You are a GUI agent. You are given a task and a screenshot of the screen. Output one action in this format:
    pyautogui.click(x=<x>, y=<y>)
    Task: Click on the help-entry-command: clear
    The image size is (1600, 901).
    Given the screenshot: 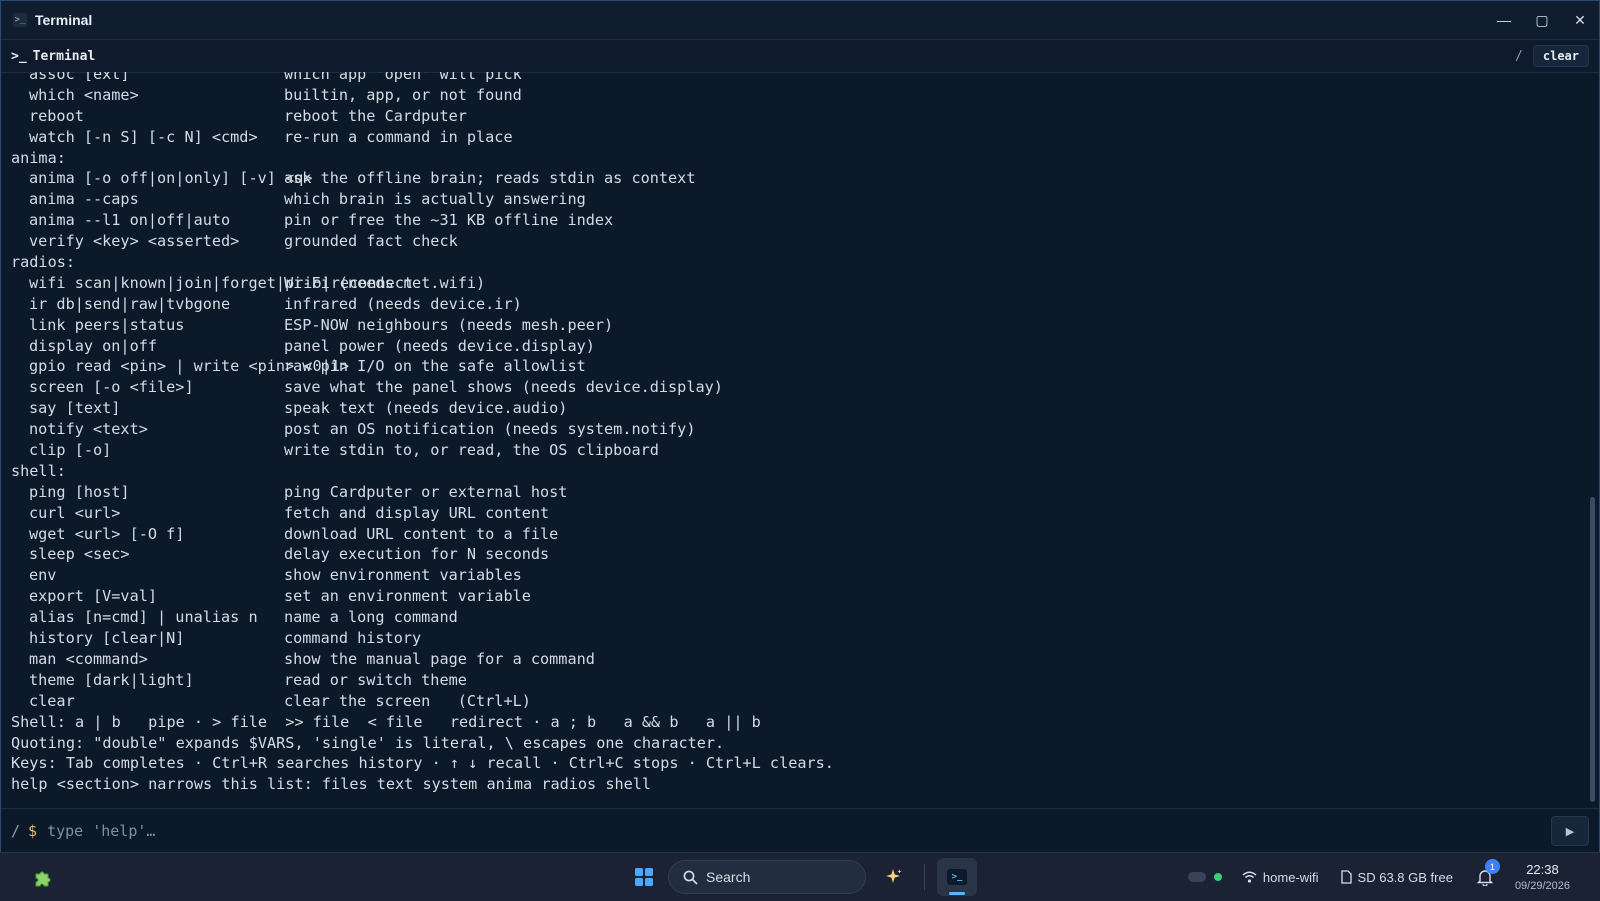 What is the action you would take?
    pyautogui.click(x=52, y=700)
    